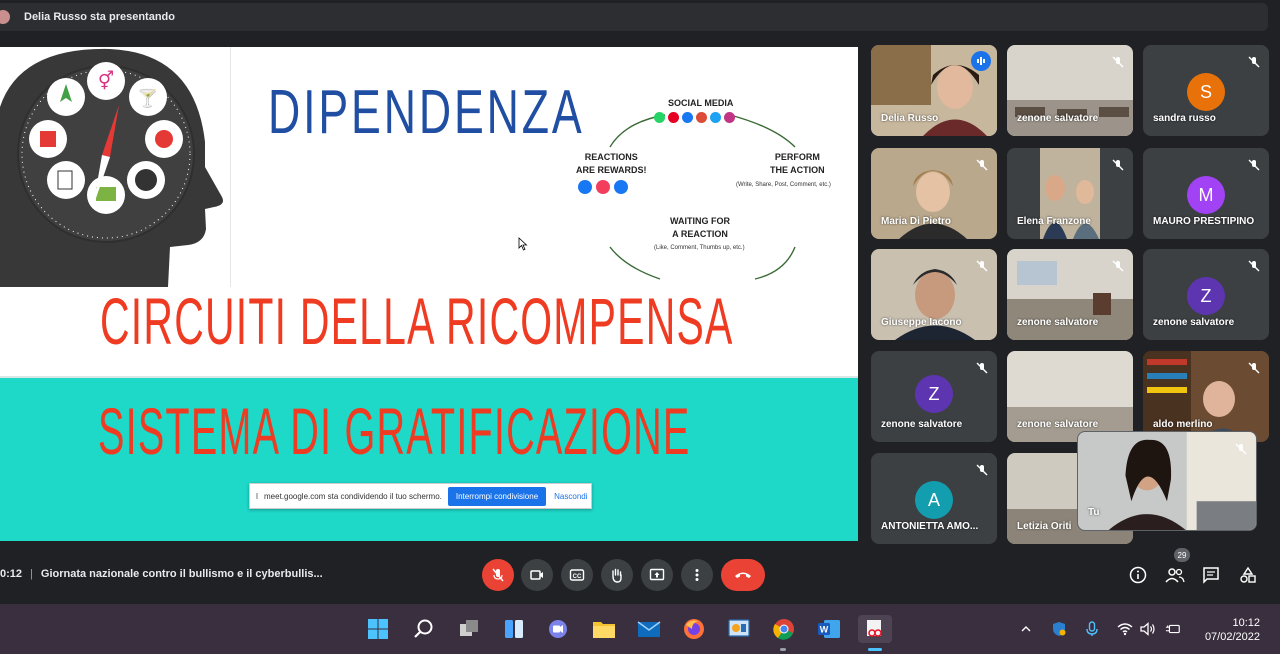 The height and width of the screenshot is (654, 1280). I want to click on cycle-top-label: SOCIAL MEDIA, so click(701, 103).